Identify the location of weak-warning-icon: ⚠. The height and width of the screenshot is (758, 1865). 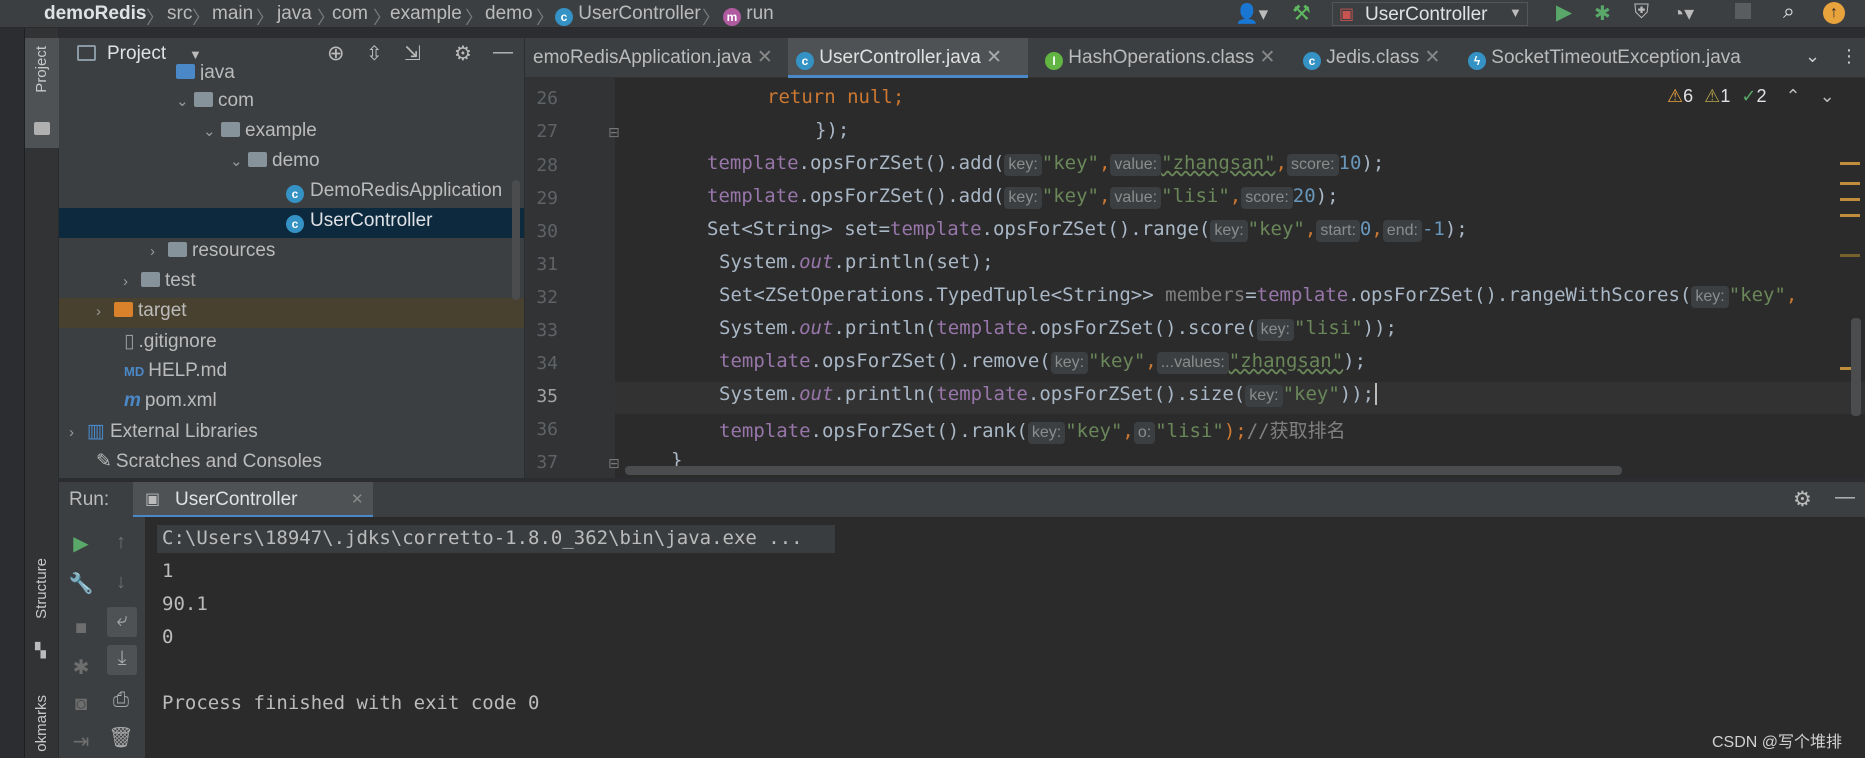
(1712, 96).